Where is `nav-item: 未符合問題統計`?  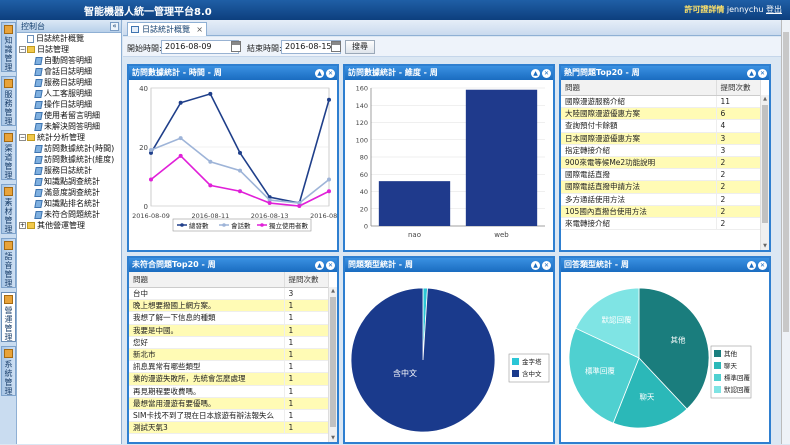 nav-item: 未符合問題統計 is located at coordinates (69, 214).